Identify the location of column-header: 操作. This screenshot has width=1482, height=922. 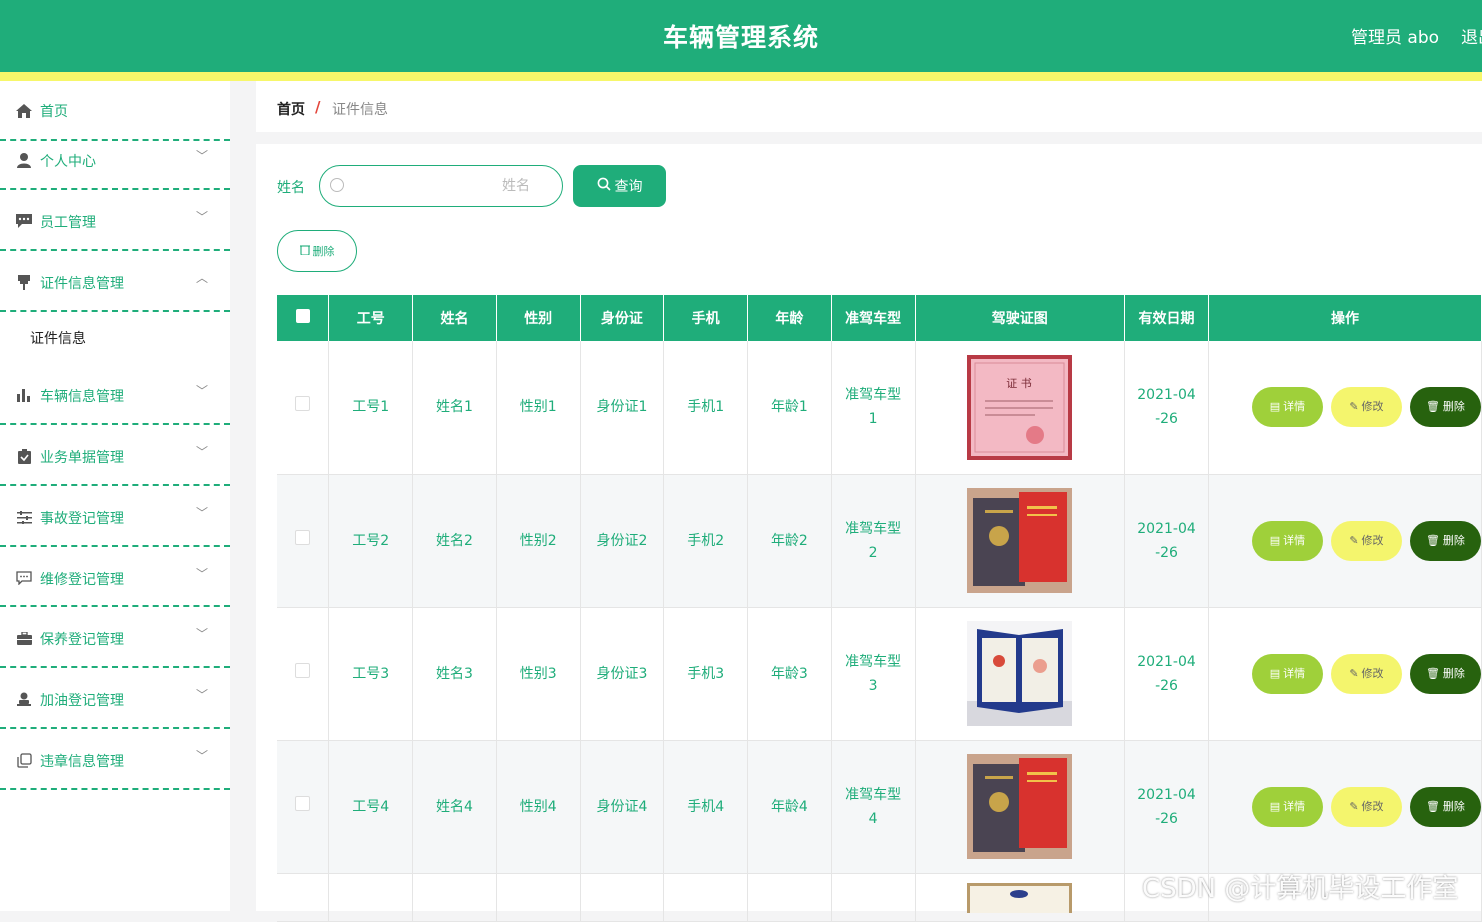
(1345, 318).